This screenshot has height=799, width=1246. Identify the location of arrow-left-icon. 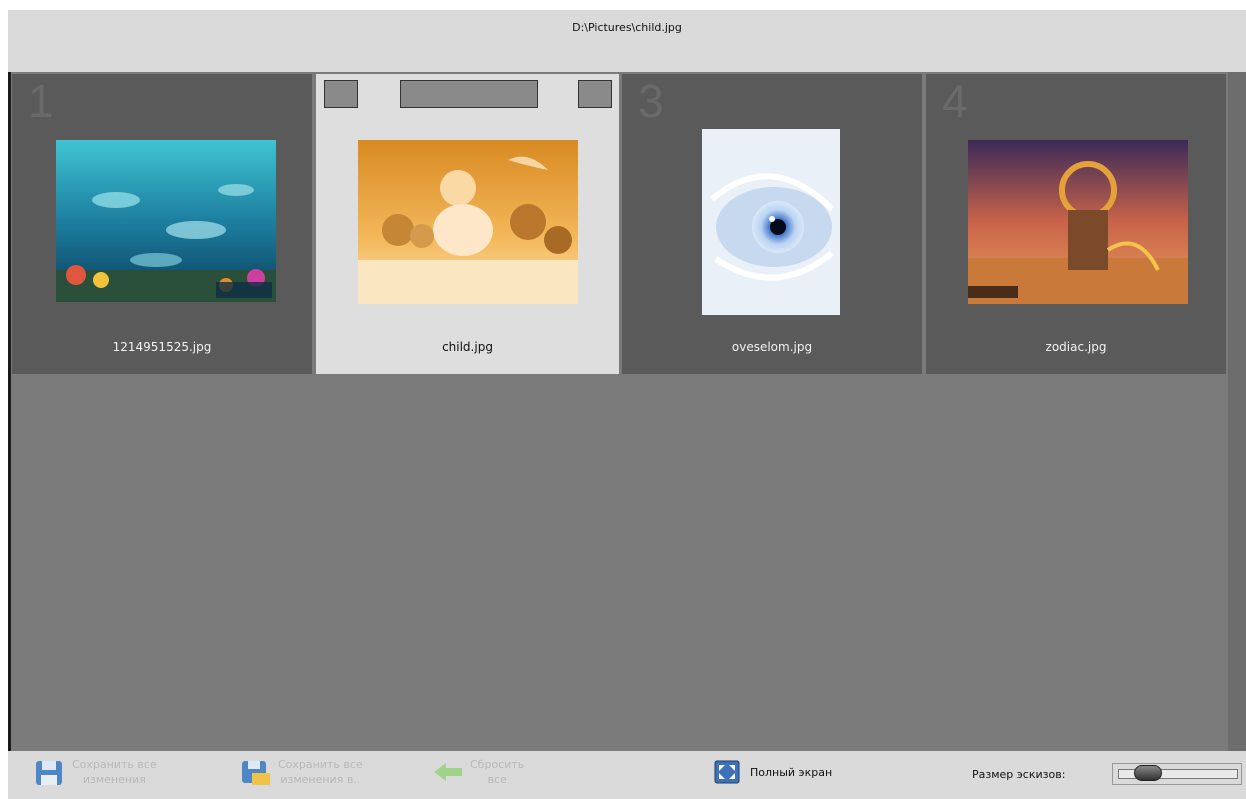
(448, 772).